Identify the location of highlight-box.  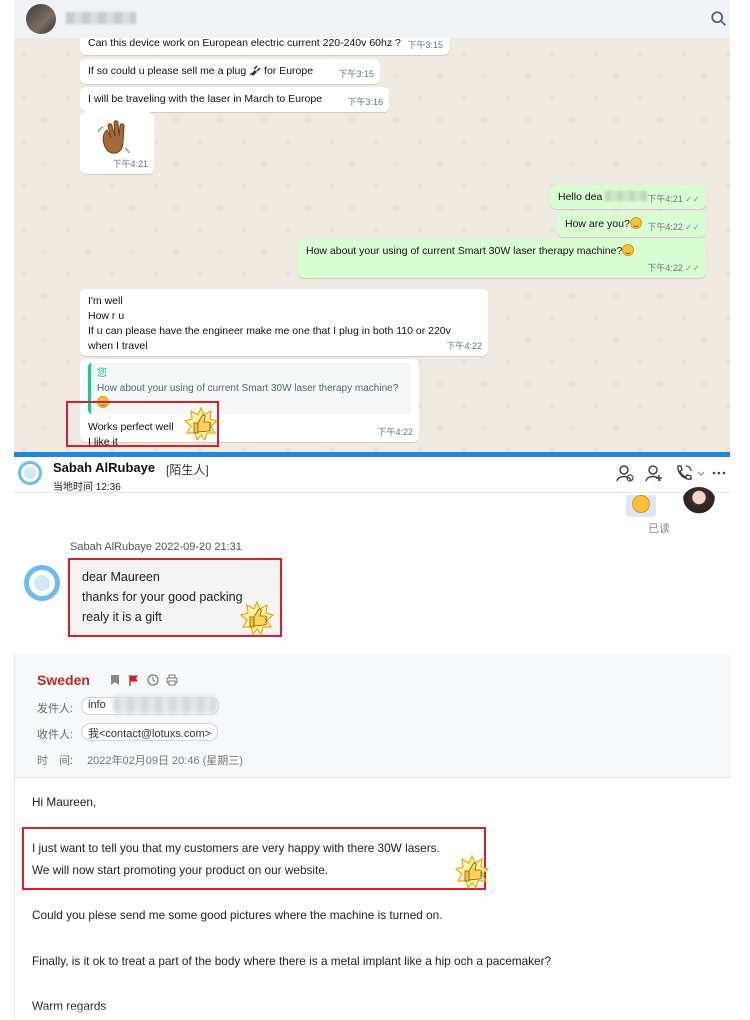
(254, 858).